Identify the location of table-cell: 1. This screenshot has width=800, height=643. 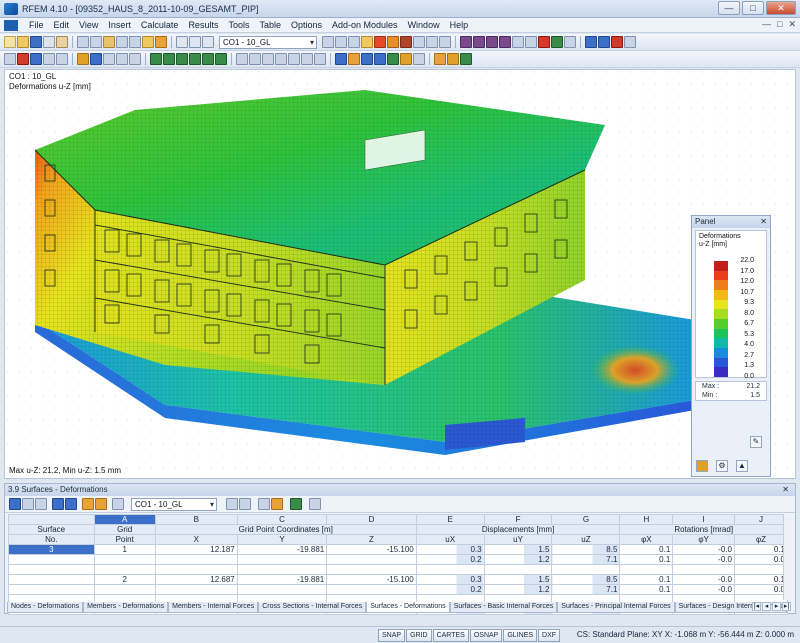
(124, 549).